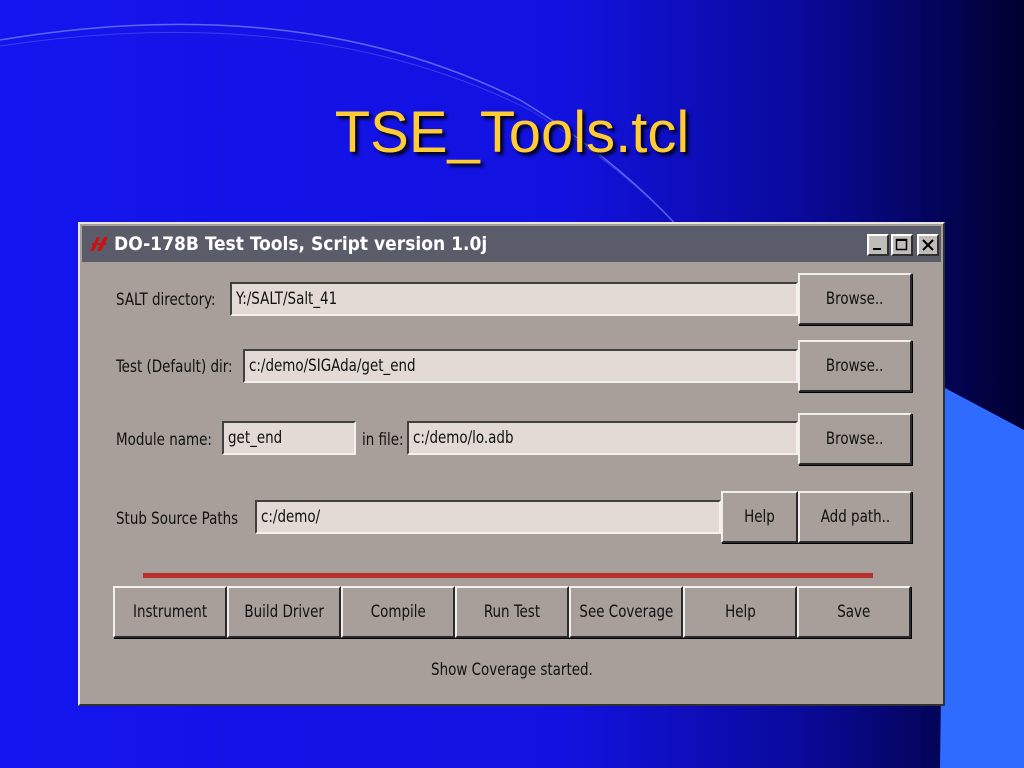  I want to click on instrument-label: Instrument, so click(170, 612).